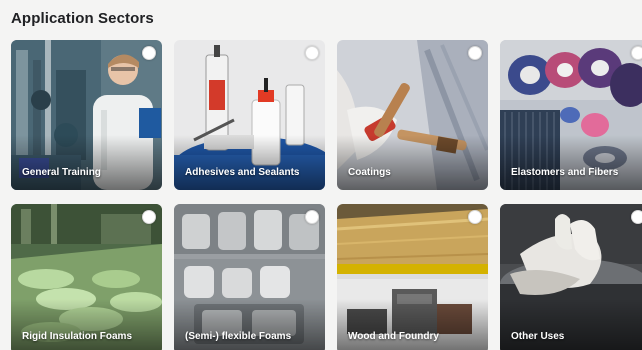 The width and height of the screenshot is (642, 350). Describe the element at coordinates (249, 277) in the screenshot. I see `sector-card-semi-flexible-foams: (Semi-) flexible Foams` at that location.